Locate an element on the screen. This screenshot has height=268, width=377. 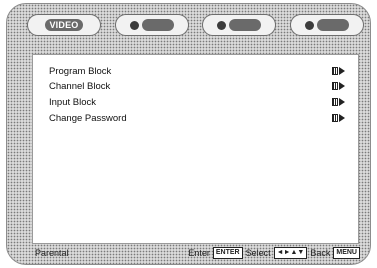
tab-video-label: VIDEO is located at coordinates (64, 25).